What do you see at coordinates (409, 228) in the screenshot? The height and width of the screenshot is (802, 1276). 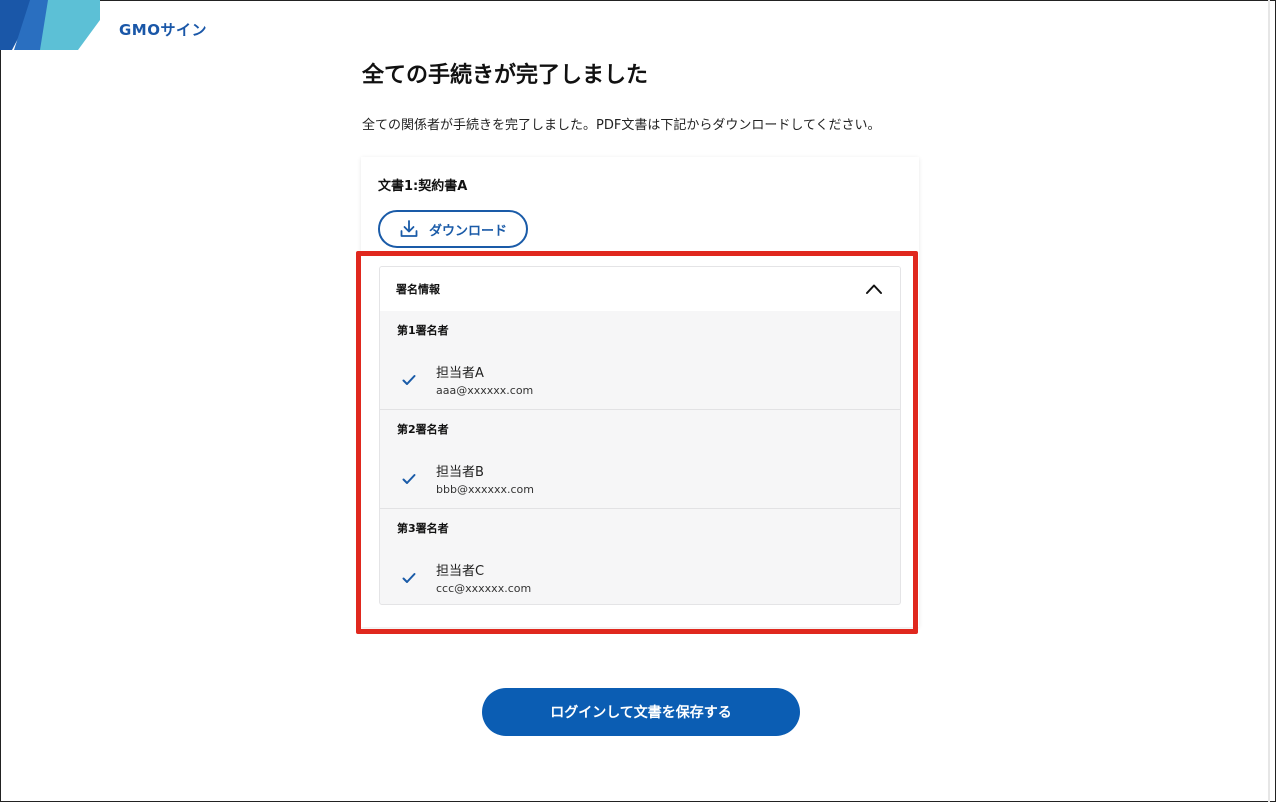 I see `download-icon` at bounding box center [409, 228].